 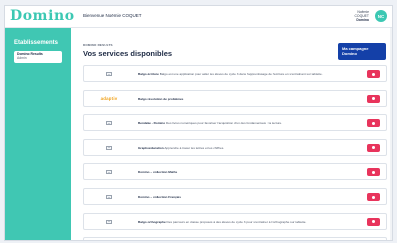 What do you see at coordinates (152, 123) in the screenshot?
I see `service-title: Bendeke - Domino` at bounding box center [152, 123].